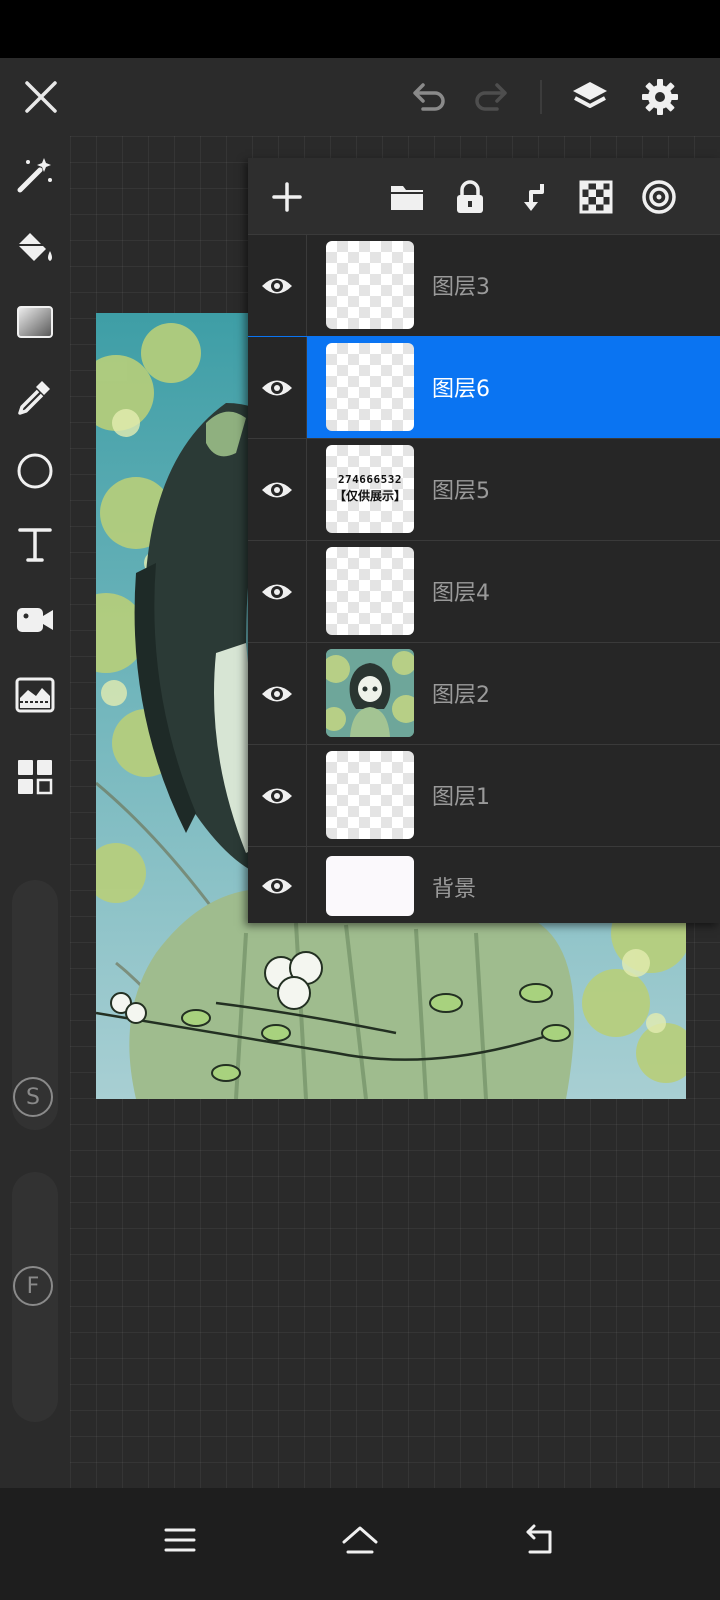 The width and height of the screenshot is (720, 1600). I want to click on home-button, so click(360, 1540).